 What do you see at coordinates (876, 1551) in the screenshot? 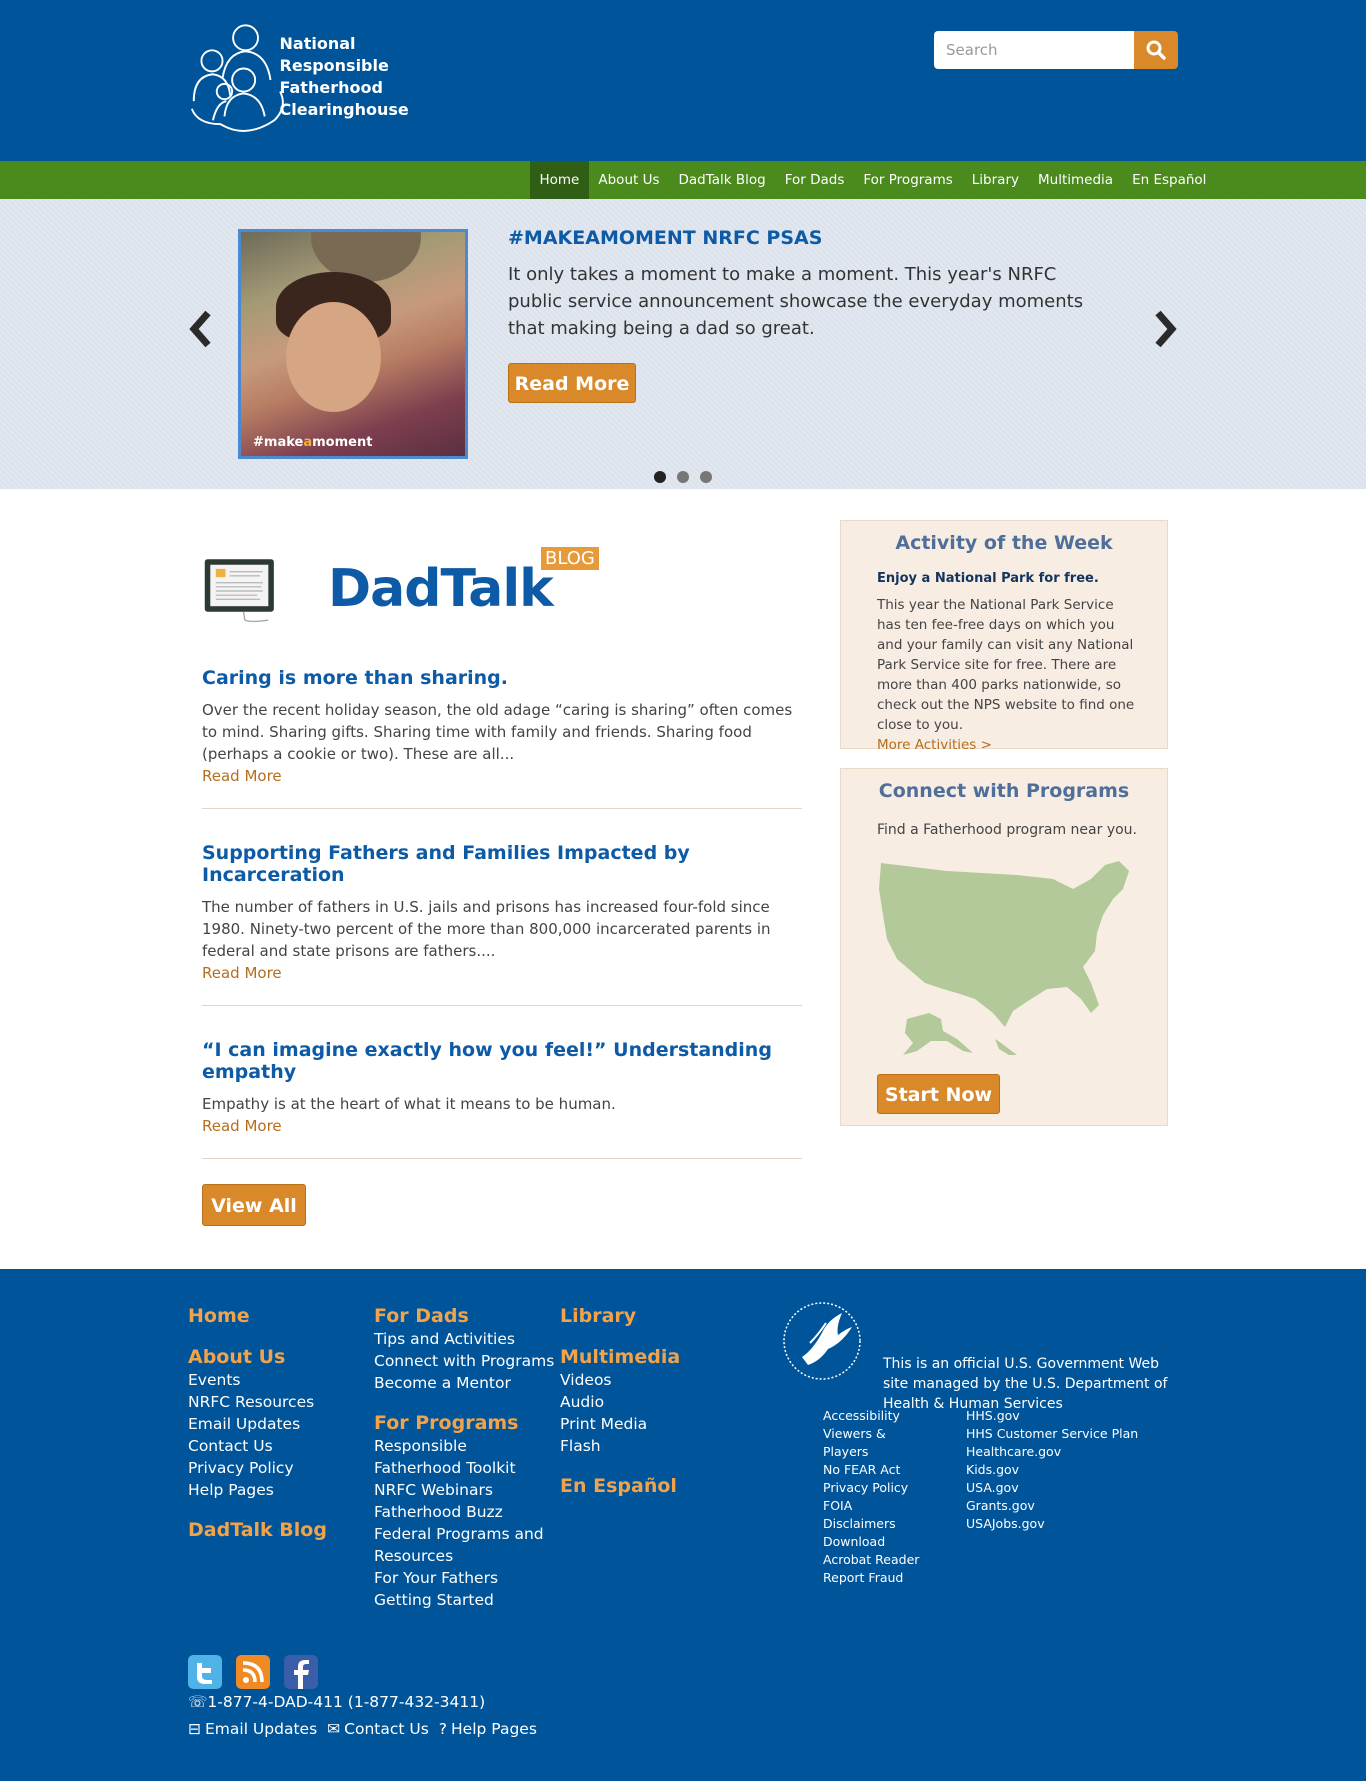
I see `gov-link: Download Acrobat Reader` at bounding box center [876, 1551].